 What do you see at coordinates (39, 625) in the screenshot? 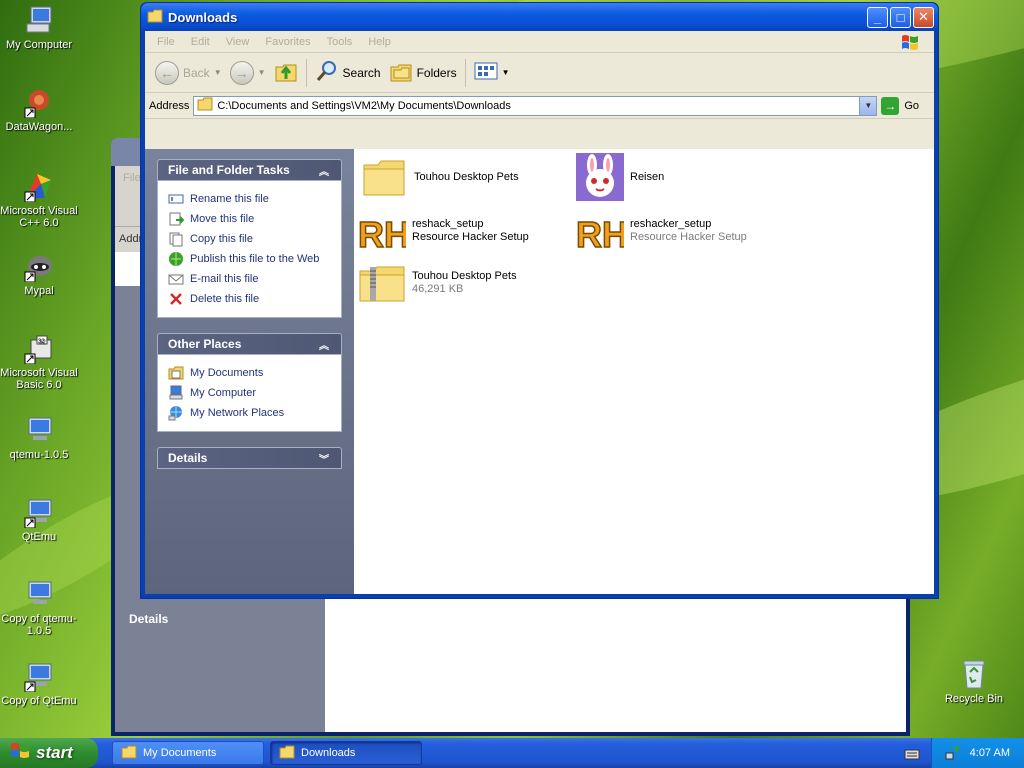
I see `desktop-icon-label: Copy of qtemu-1.0.5` at bounding box center [39, 625].